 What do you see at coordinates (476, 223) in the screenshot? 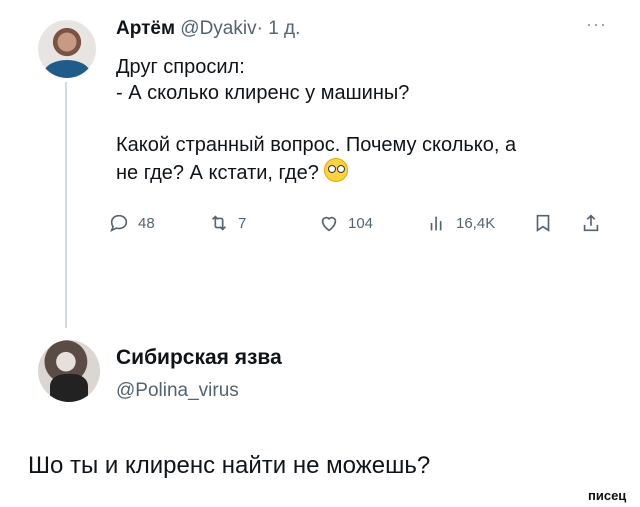
I see `views-count: 16,4K` at bounding box center [476, 223].